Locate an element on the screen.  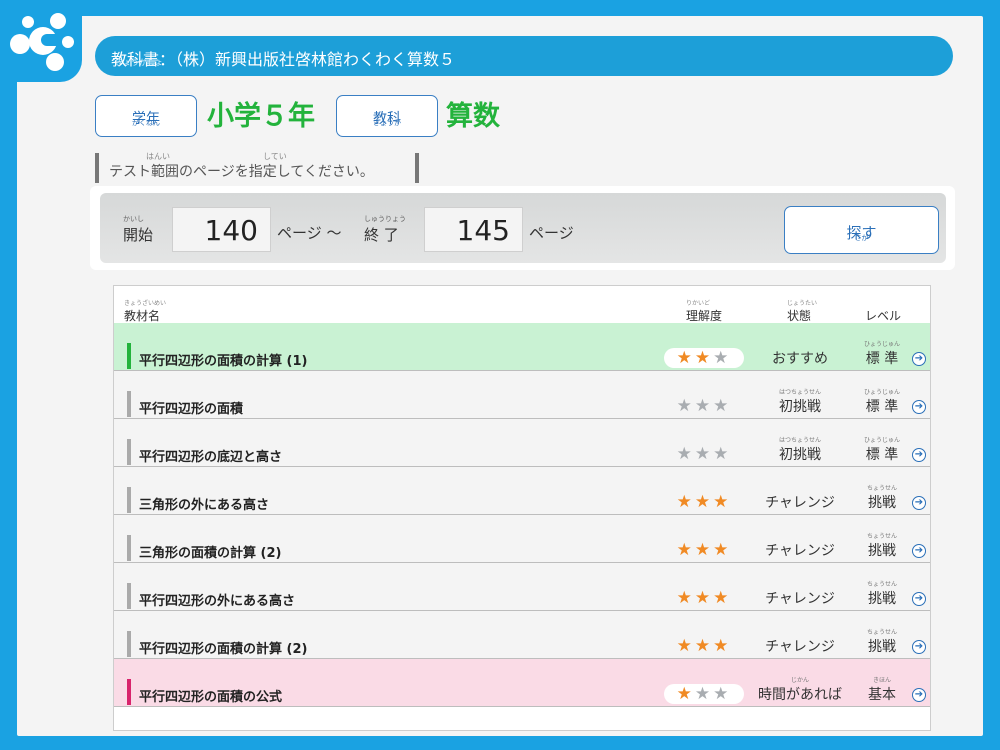
table-row: 平行四辺形の底辺と高さ ★★★ はつちょうせん 初挑戦 ひょうじゅん標 準 ➔ is located at coordinates (522, 443).